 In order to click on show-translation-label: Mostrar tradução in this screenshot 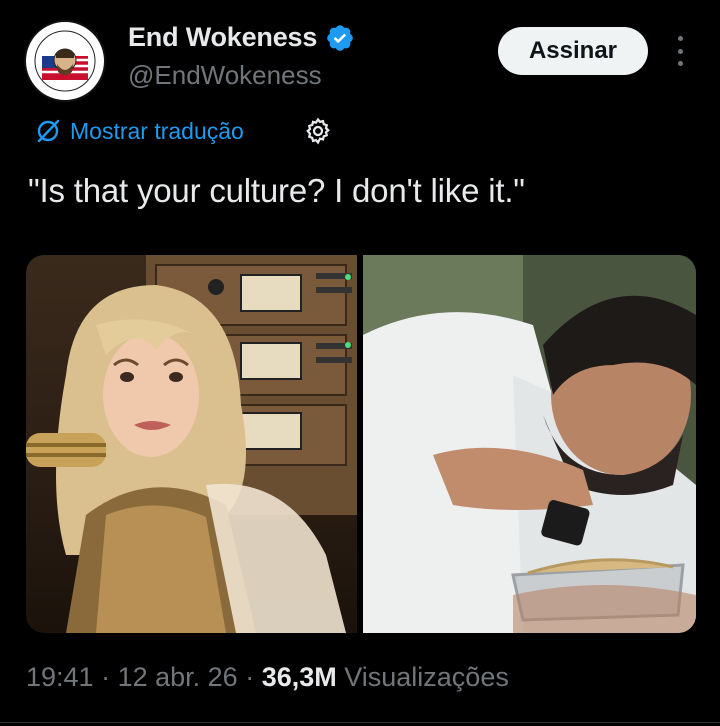, I will do `click(157, 130)`.